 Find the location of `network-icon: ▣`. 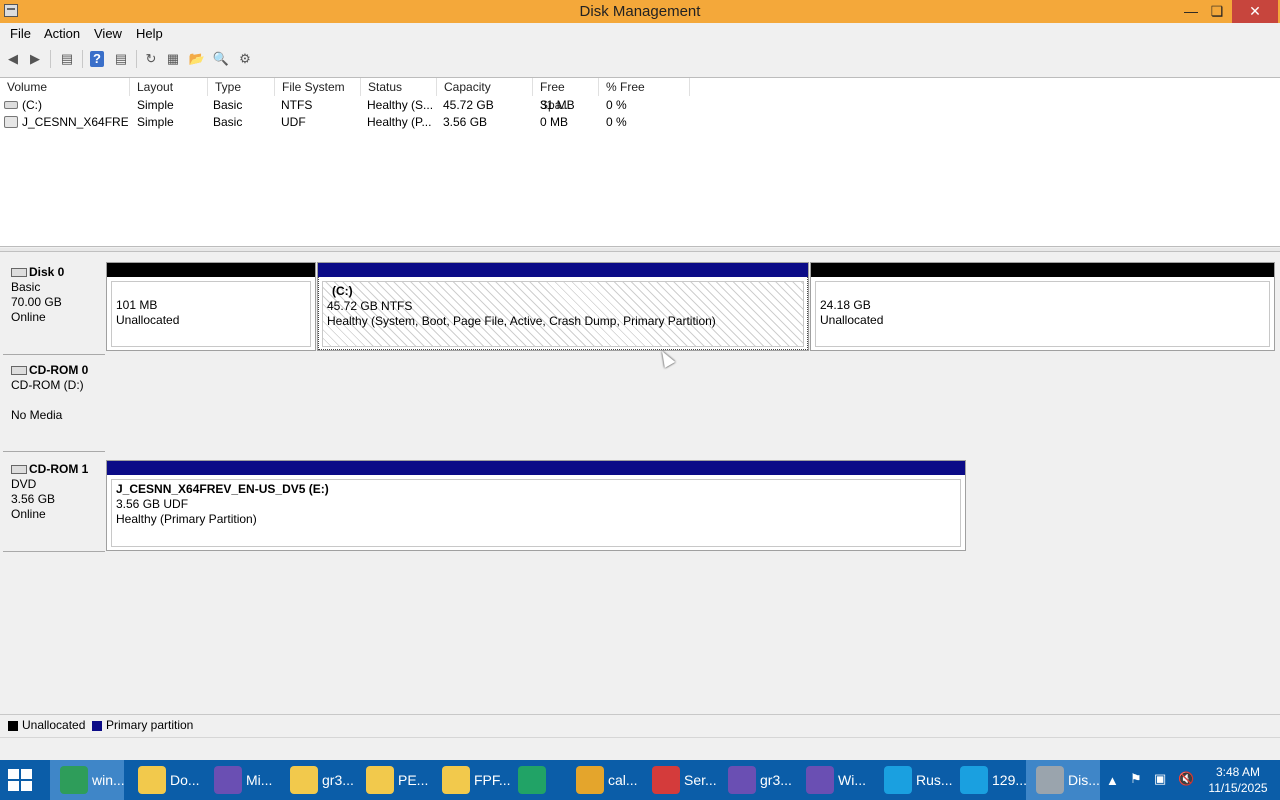

network-icon: ▣ is located at coordinates (1160, 785).